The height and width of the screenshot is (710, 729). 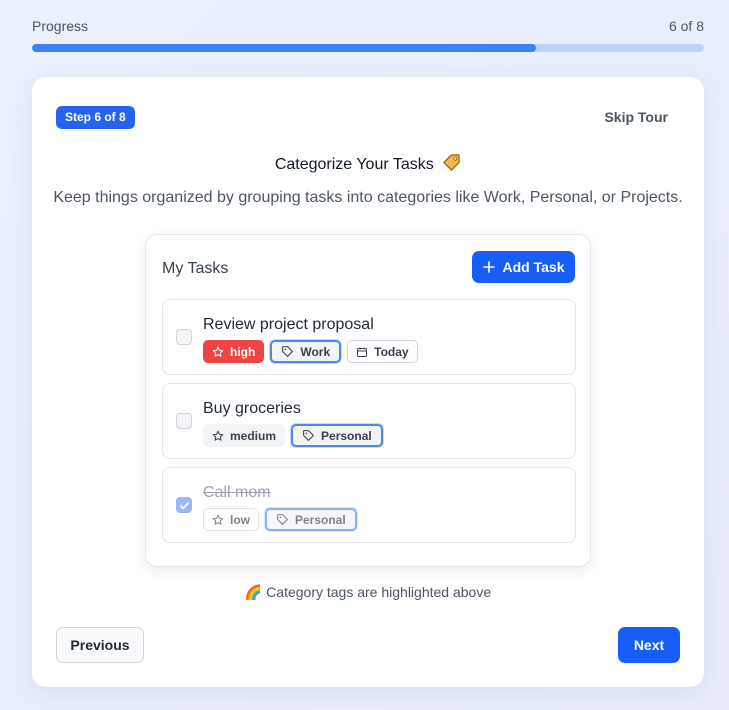 What do you see at coordinates (533, 267) in the screenshot?
I see `add-task-label: Add Task` at bounding box center [533, 267].